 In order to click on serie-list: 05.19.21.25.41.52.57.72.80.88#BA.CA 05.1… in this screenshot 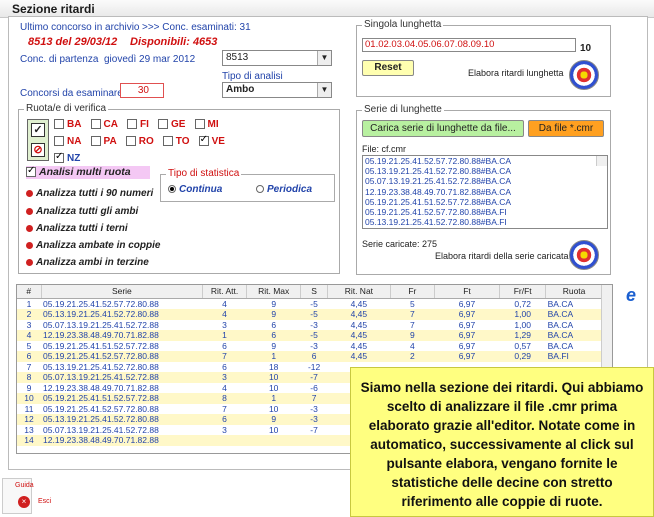, I will do `click(485, 192)`.